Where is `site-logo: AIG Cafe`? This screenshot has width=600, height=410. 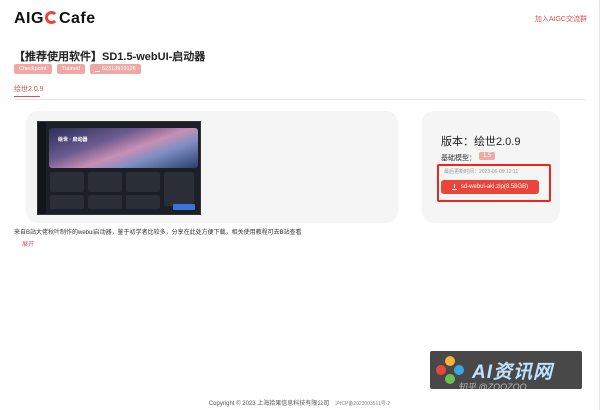 site-logo: AIG Cafe is located at coordinates (55, 19).